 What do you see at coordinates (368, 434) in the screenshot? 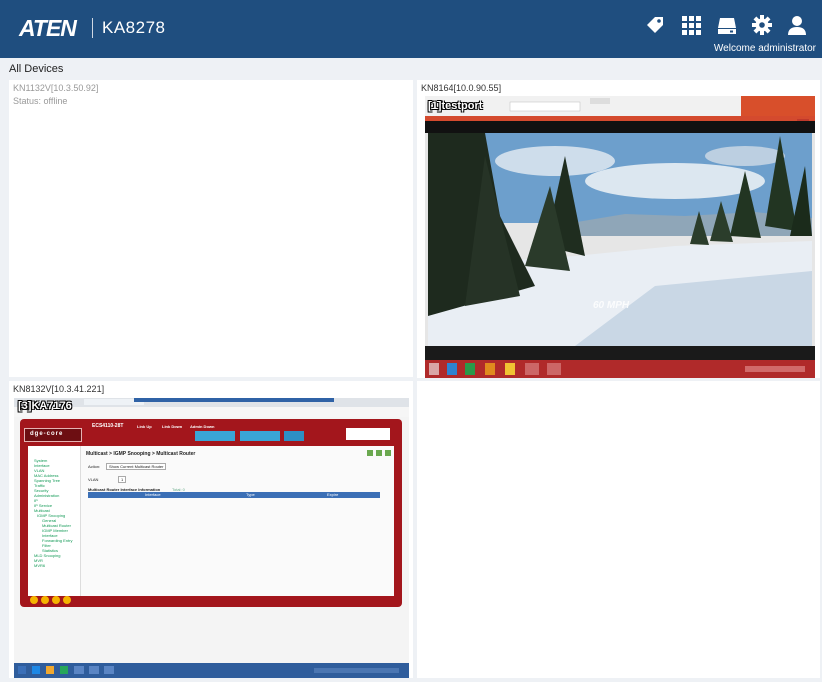
I see `unit-selector` at bounding box center [368, 434].